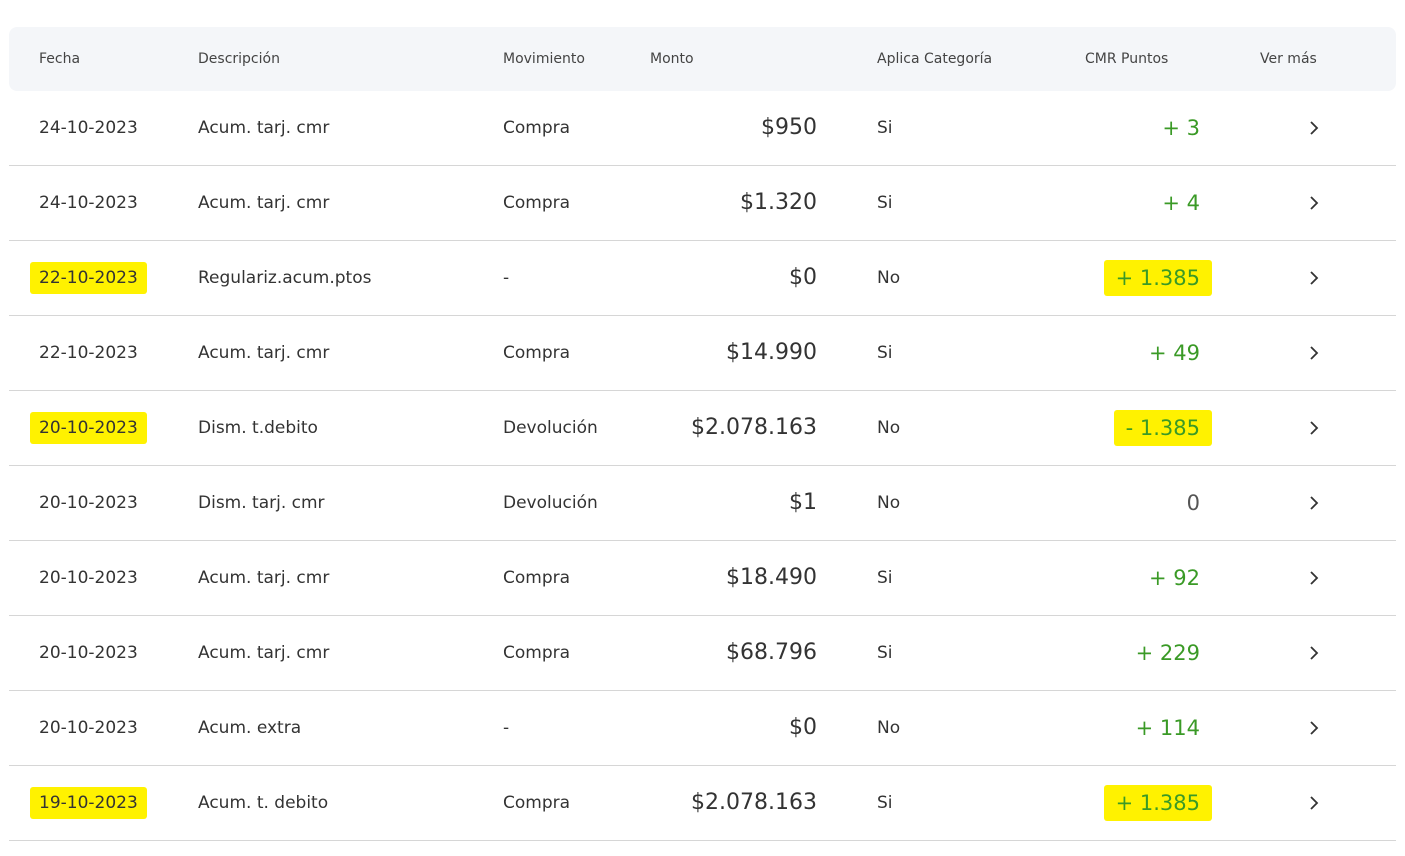  Describe the element at coordinates (285, 278) in the screenshot. I see `row-descripcion: Regulariz.acum.ptos` at that location.